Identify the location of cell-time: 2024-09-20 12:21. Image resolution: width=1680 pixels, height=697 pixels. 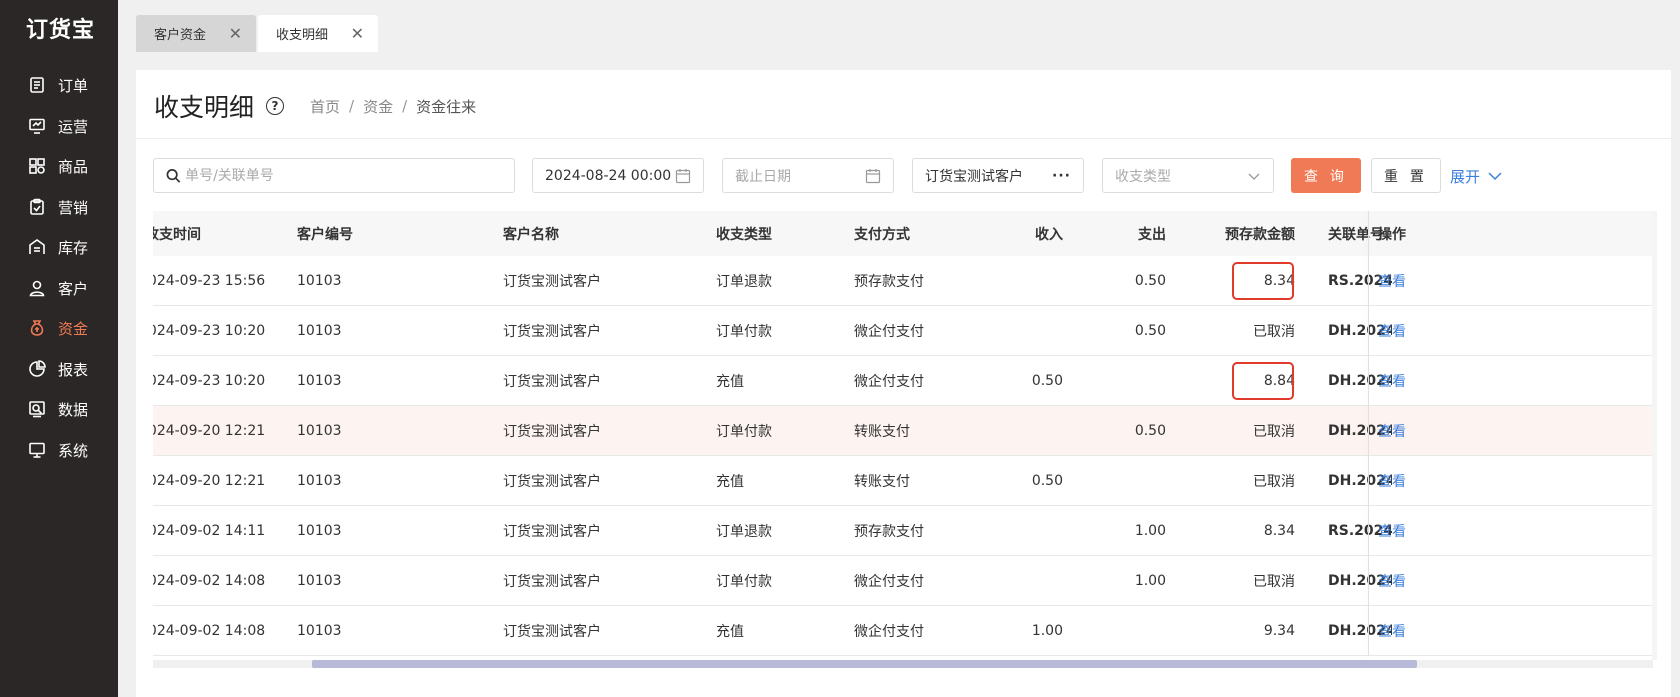
(209, 480).